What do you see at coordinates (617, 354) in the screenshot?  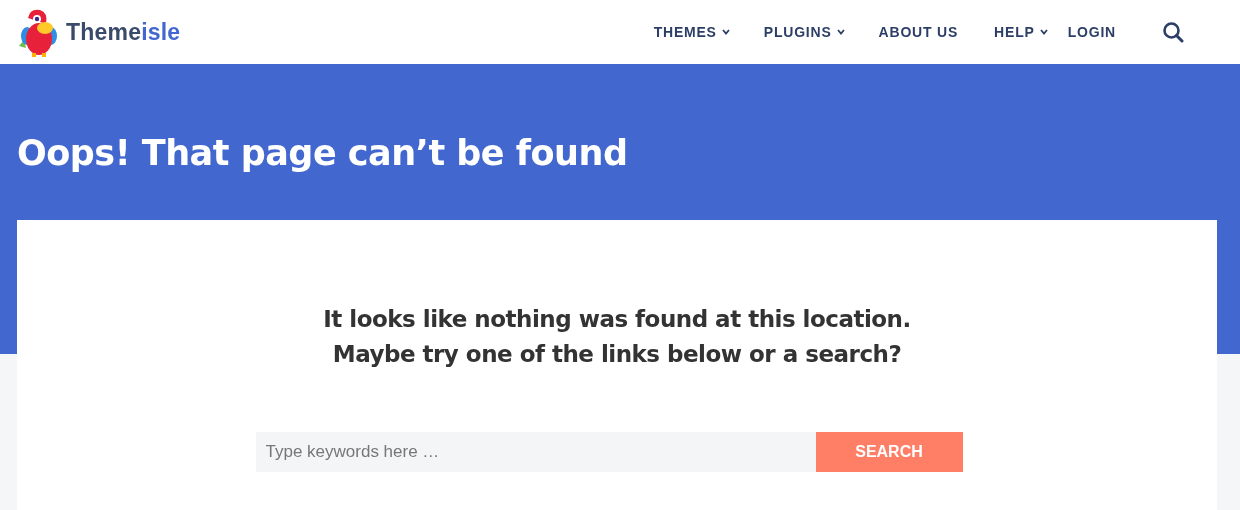 I see `message-text: Maybe try one of the links below or a search?` at bounding box center [617, 354].